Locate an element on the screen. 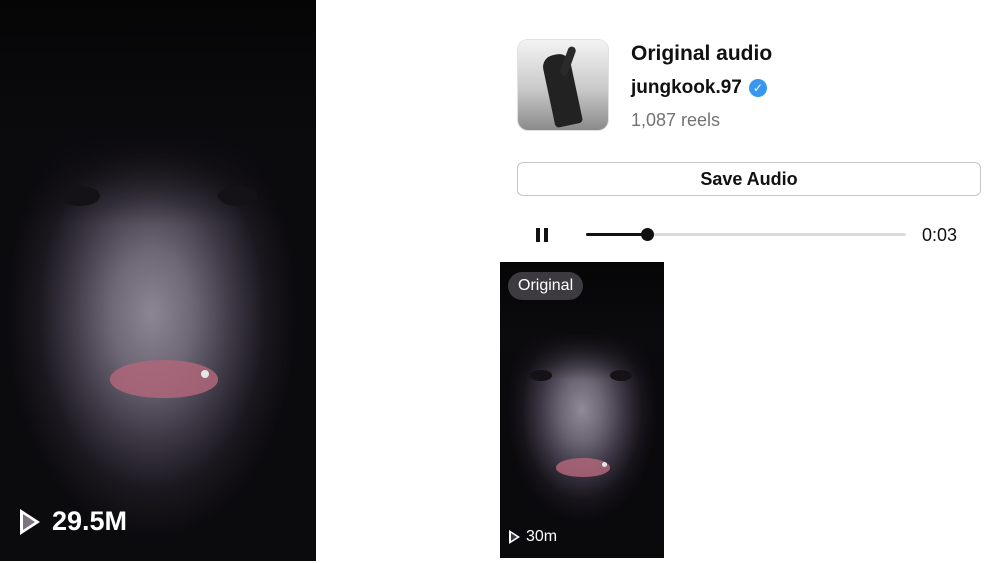 This screenshot has height=563, width=1000. view-count: 30m is located at coordinates (533, 537).